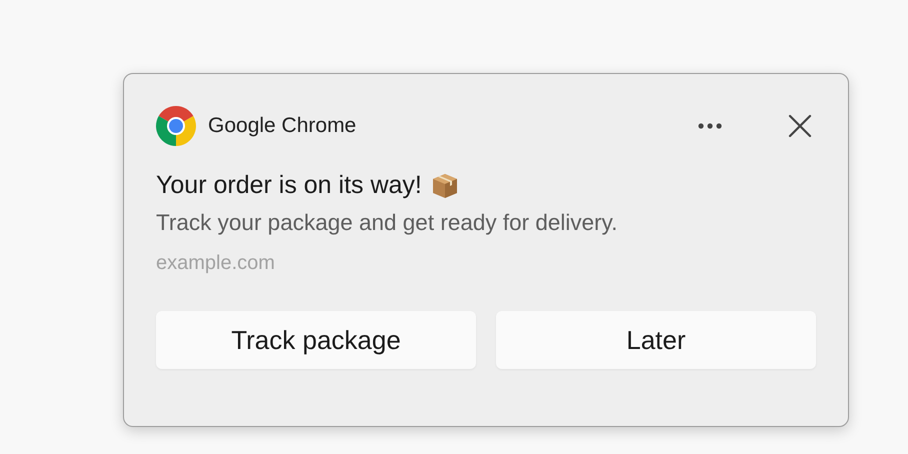  I want to click on chrome-logo-icon, so click(176, 126).